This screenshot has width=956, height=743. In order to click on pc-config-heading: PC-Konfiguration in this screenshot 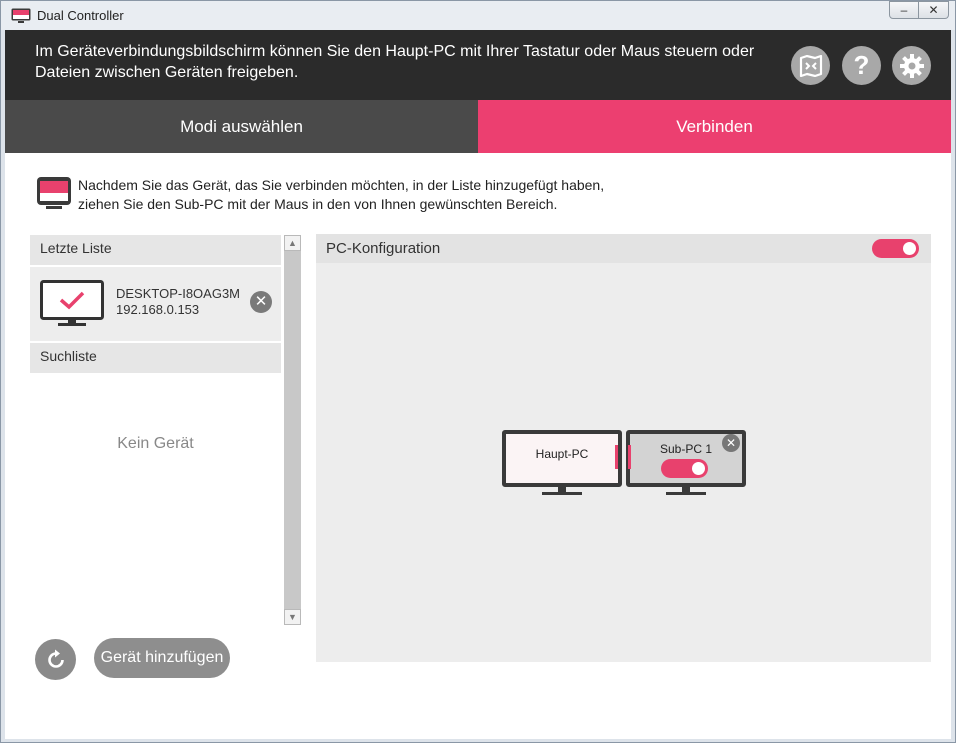, I will do `click(623, 248)`.